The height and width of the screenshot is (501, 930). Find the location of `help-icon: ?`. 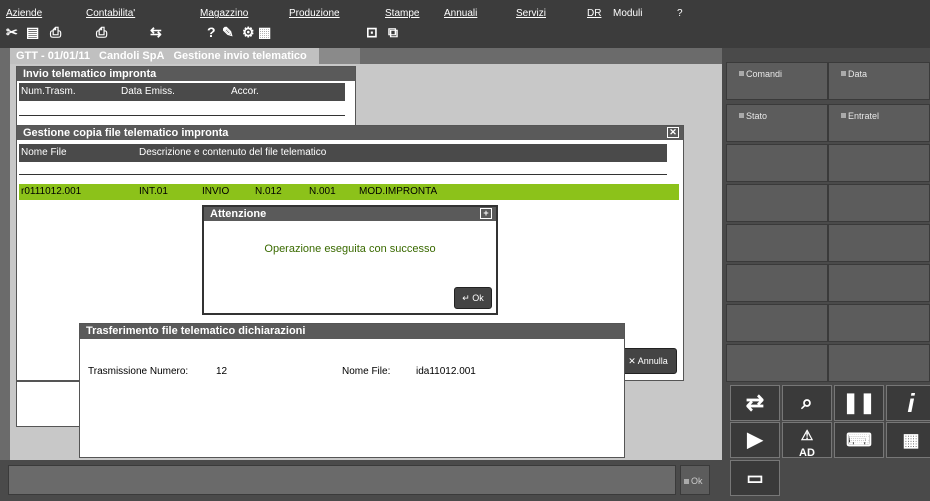

help-icon: ? is located at coordinates (211, 32).